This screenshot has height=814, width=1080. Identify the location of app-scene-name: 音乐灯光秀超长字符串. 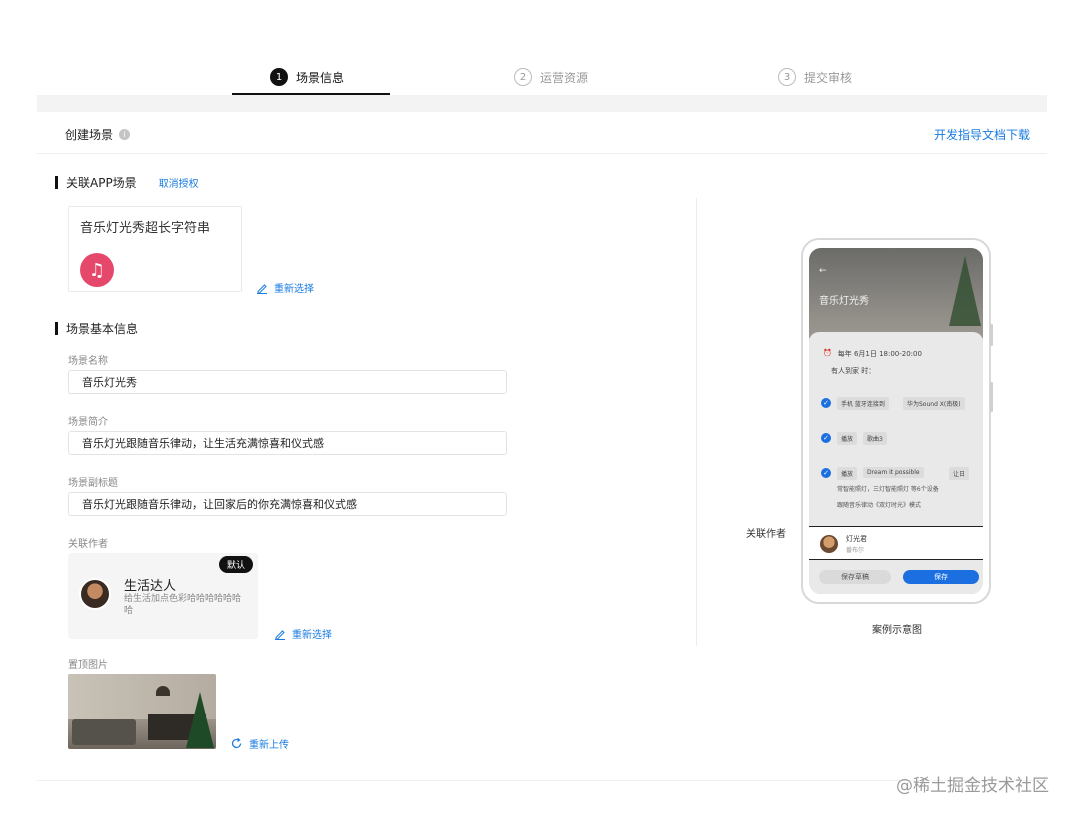
(145, 228).